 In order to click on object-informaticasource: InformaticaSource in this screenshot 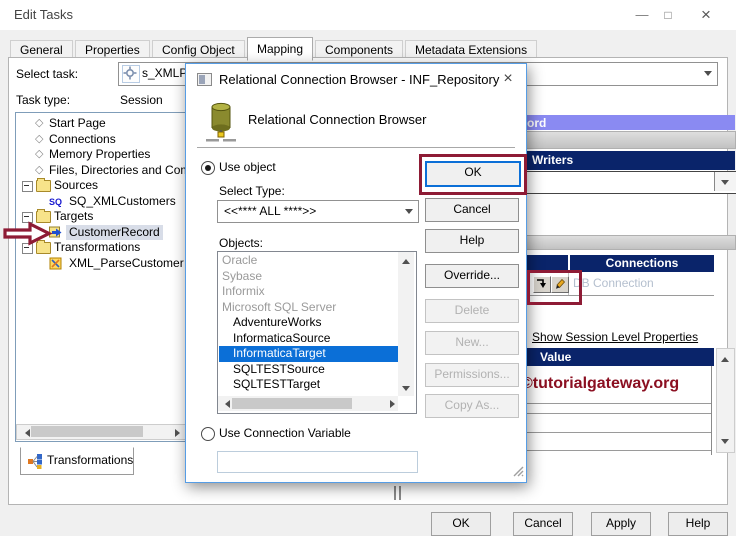, I will do `click(315, 339)`.